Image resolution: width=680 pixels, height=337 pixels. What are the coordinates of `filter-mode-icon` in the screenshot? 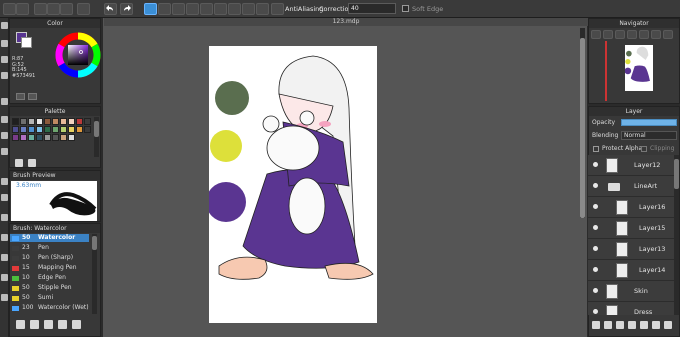 It's located at (66, 9).